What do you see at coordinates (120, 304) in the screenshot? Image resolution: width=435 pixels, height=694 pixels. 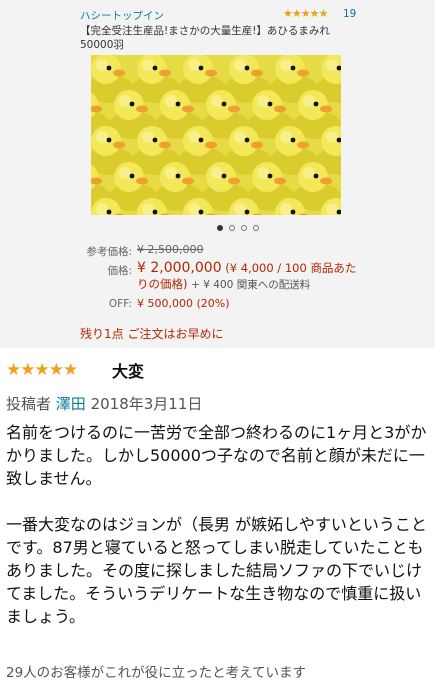 I see `off-label: OFF:` at bounding box center [120, 304].